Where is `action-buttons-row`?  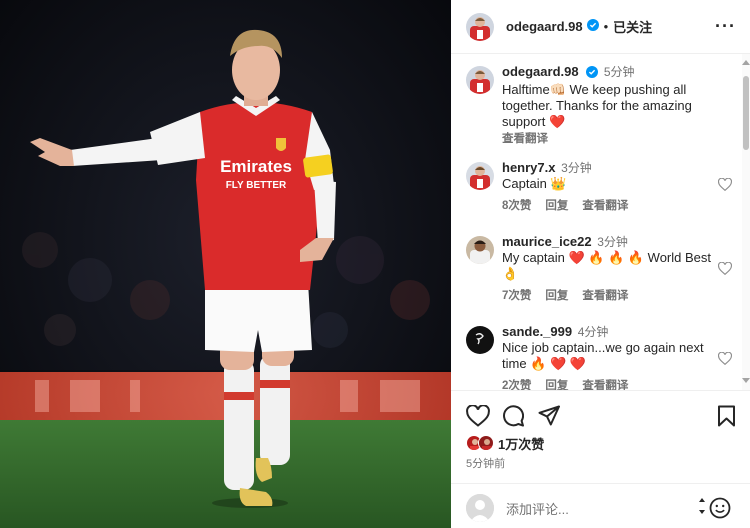
action-buttons-row is located at coordinates (601, 418).